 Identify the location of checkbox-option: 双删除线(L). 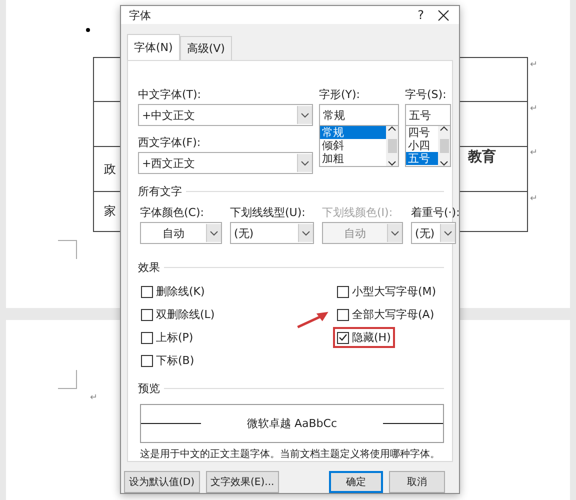
(178, 314).